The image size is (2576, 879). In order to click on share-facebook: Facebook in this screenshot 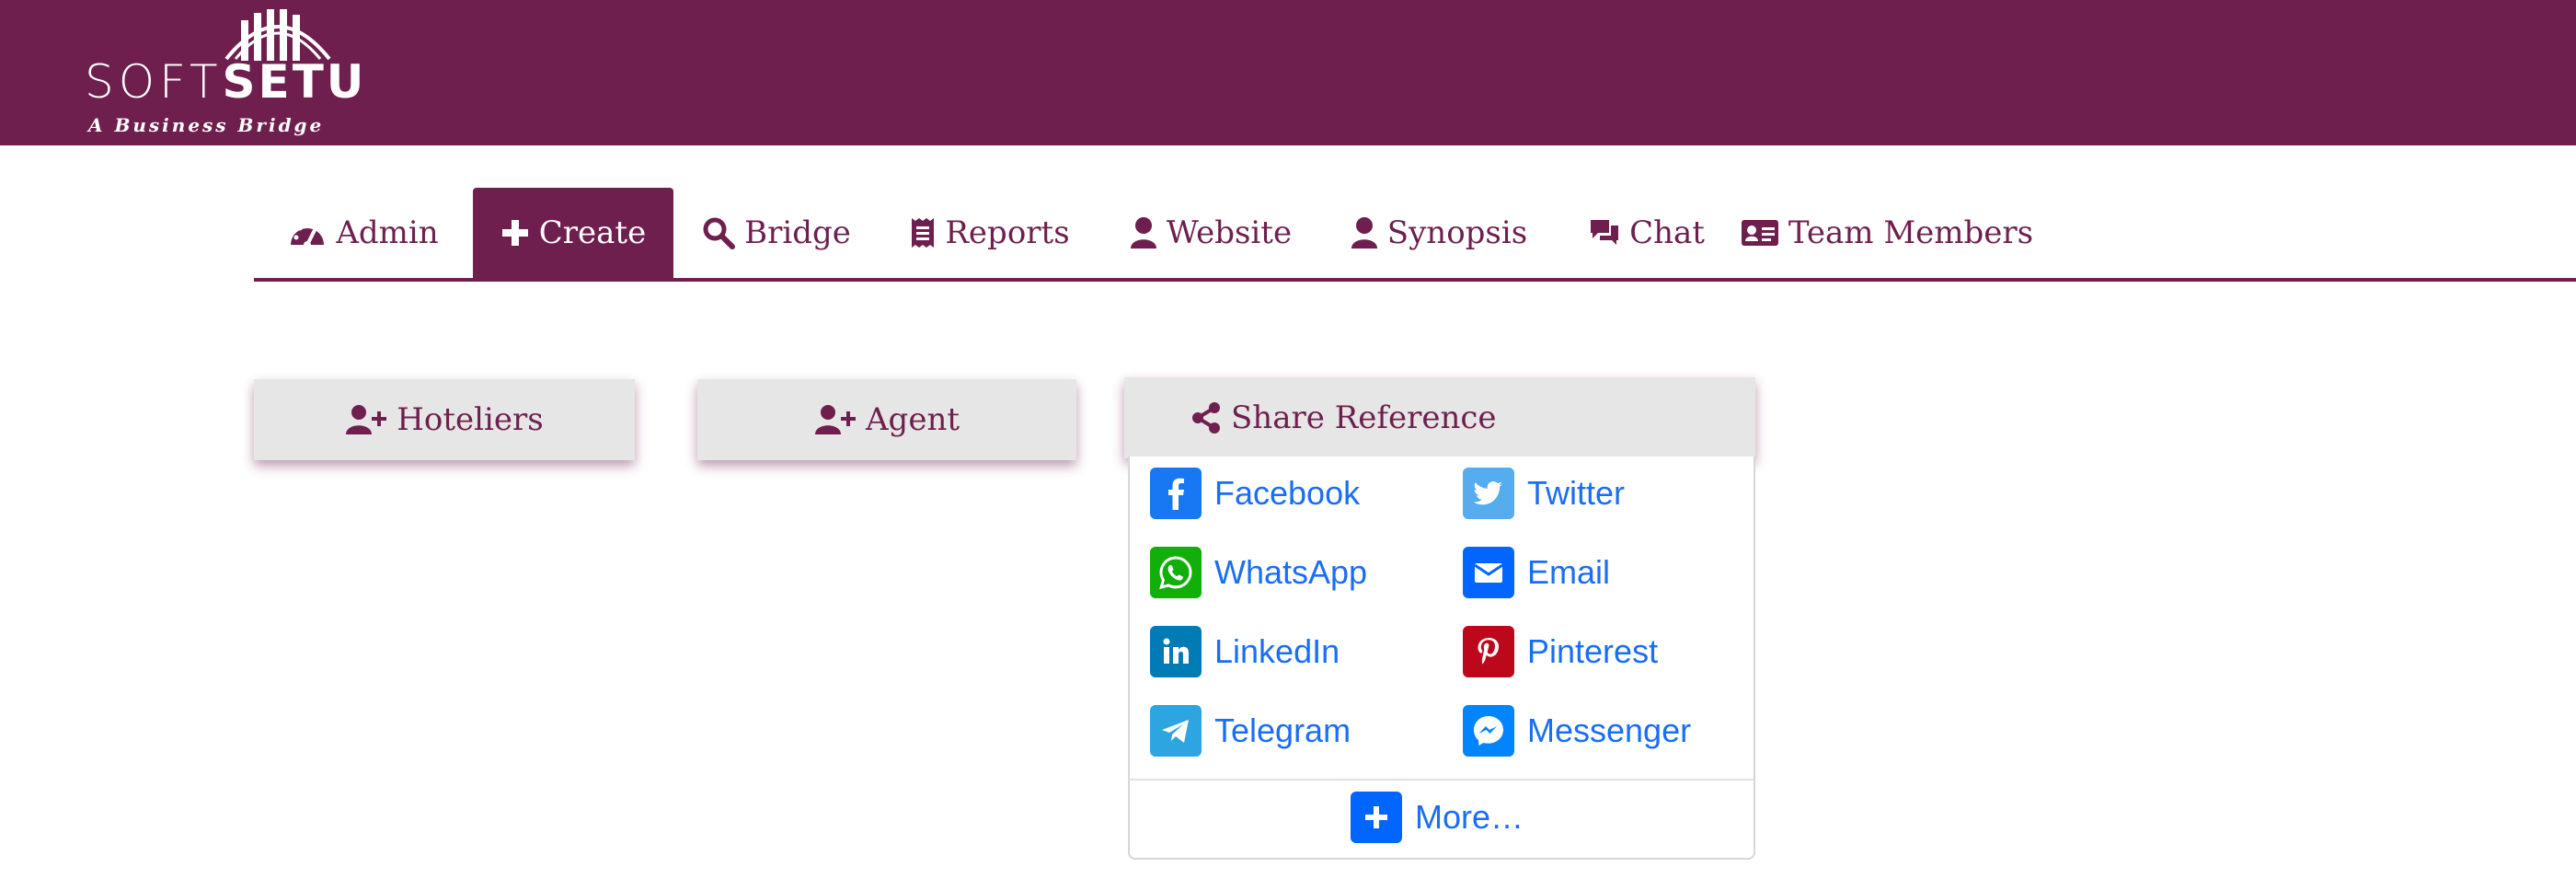, I will do `click(1255, 494)`.